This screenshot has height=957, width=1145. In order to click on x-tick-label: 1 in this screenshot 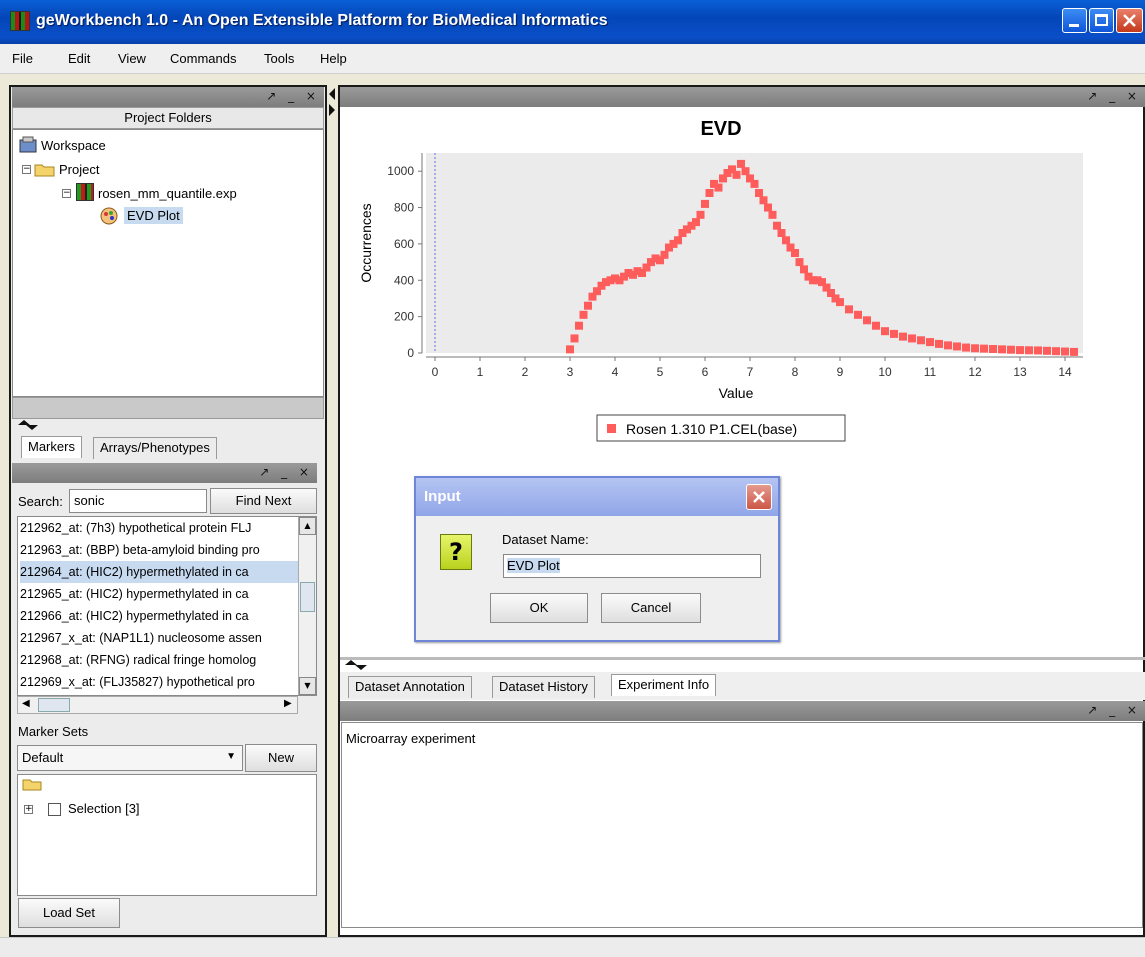, I will do `click(480, 372)`.